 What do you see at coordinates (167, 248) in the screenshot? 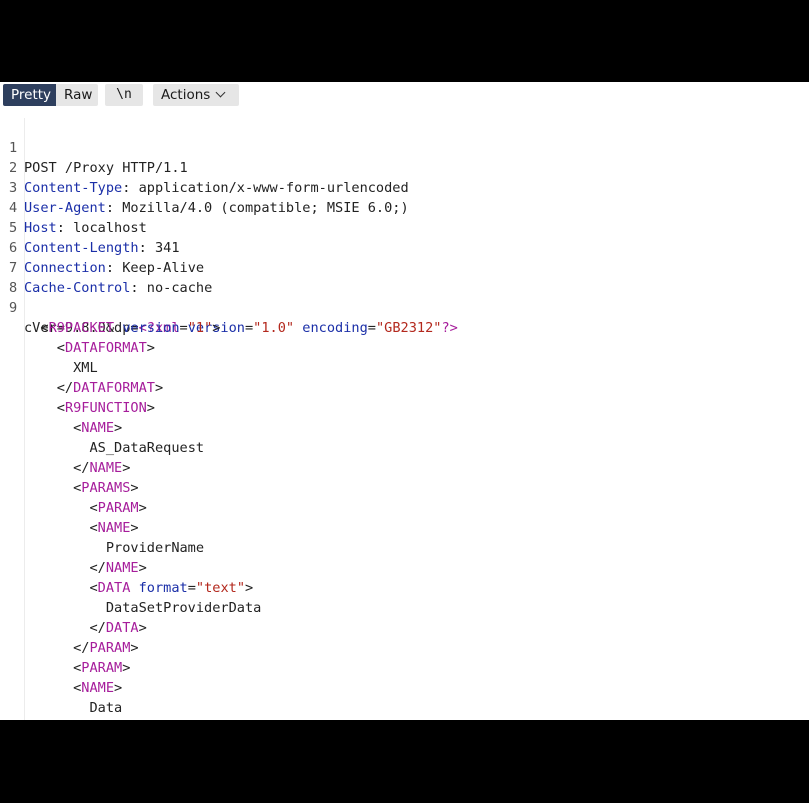
I see `header-value: 341` at bounding box center [167, 248].